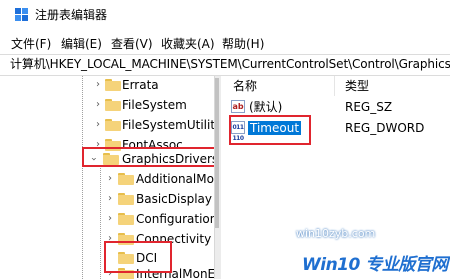 The height and width of the screenshot is (279, 450). Describe the element at coordinates (140, 85) in the screenshot. I see `tree-item-label: Errata` at that location.